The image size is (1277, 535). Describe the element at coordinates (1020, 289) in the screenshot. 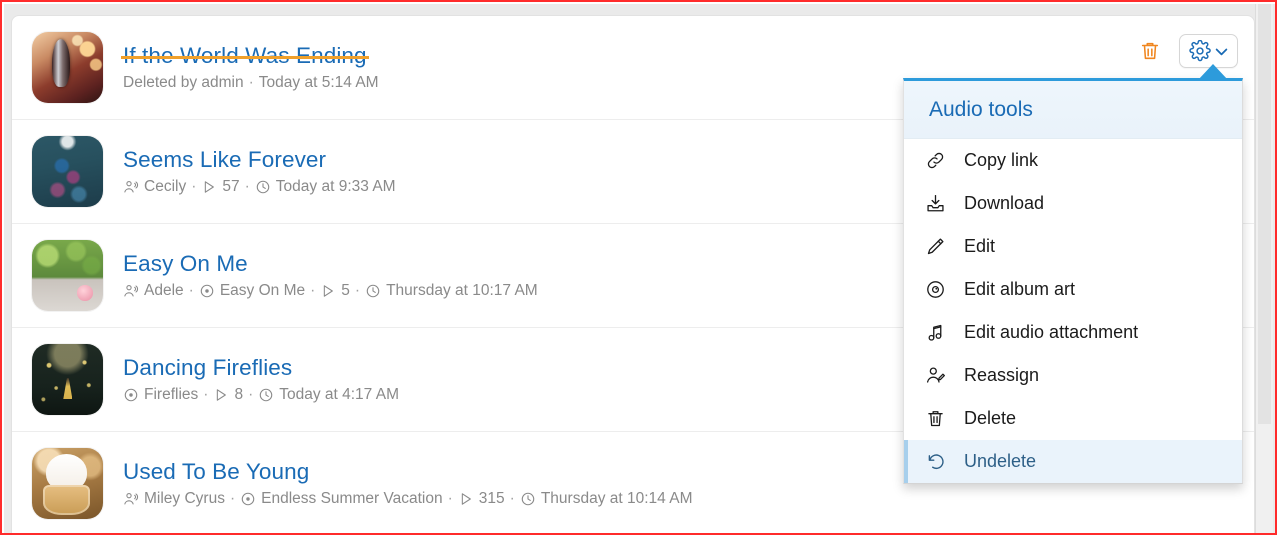

I see `menu-item-label: Edit album art` at that location.